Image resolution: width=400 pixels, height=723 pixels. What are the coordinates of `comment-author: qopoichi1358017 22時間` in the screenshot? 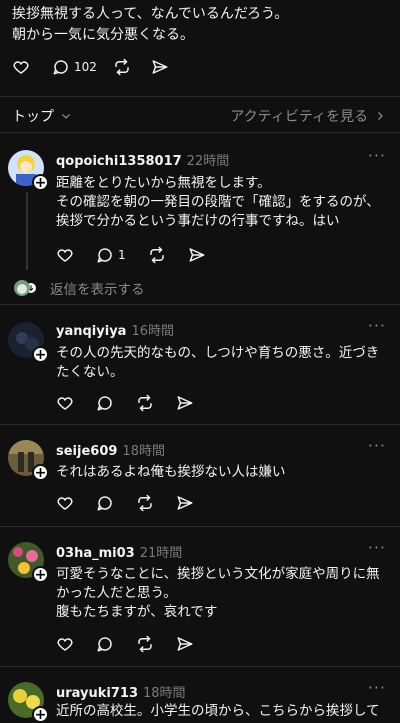 It's located at (142, 159).